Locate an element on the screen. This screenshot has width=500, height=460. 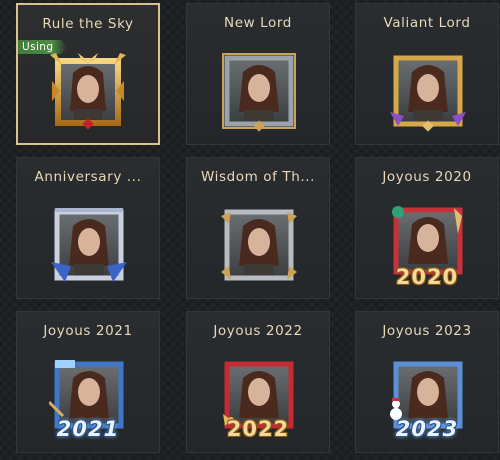
year-label: 2020 is located at coordinates (427, 277).